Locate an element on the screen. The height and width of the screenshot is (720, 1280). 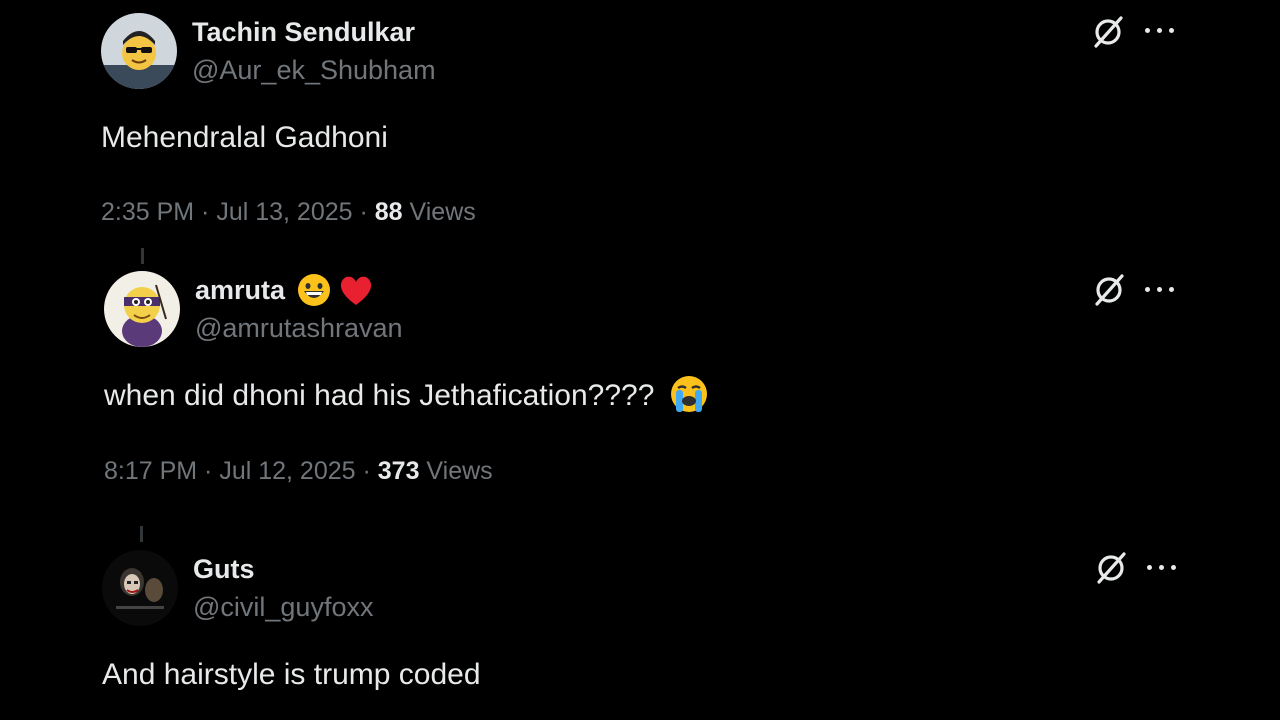
display-name: Guts is located at coordinates (224, 569).